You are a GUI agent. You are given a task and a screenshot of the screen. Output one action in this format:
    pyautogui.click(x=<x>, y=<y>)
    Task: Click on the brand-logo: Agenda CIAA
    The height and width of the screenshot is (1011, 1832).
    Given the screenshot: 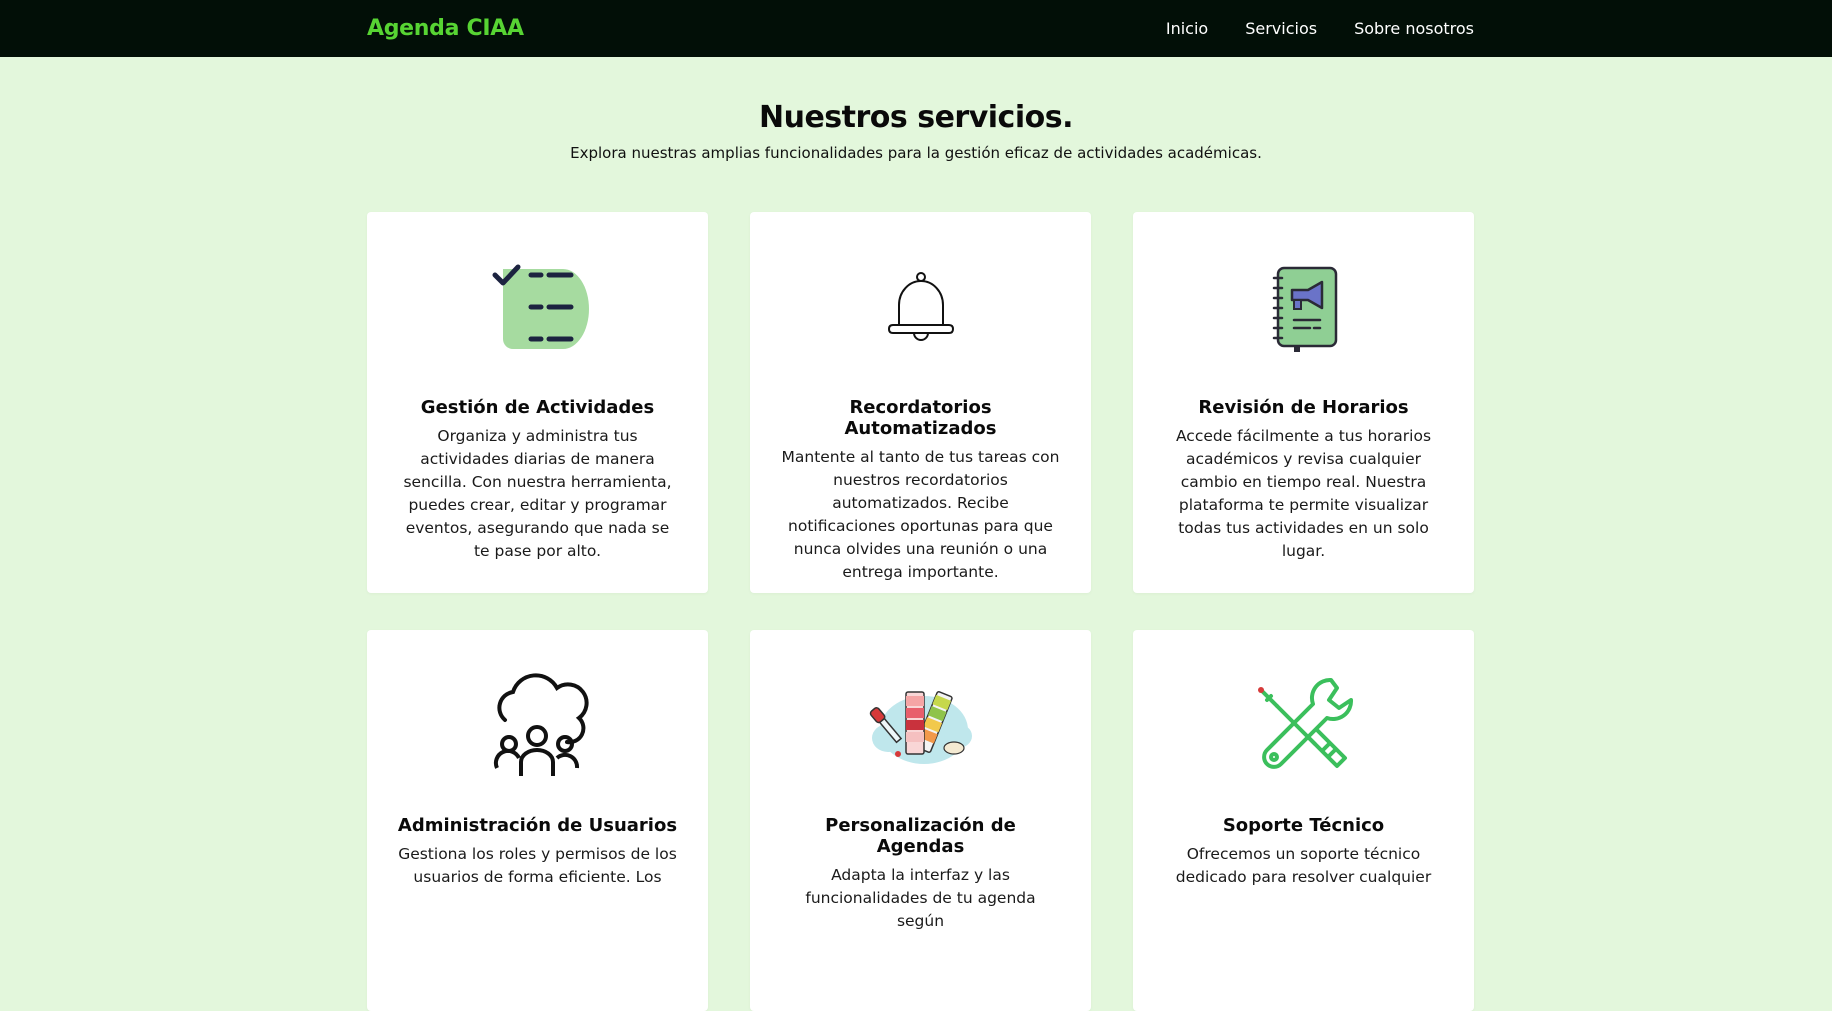 What is the action you would take?
    pyautogui.click(x=445, y=28)
    